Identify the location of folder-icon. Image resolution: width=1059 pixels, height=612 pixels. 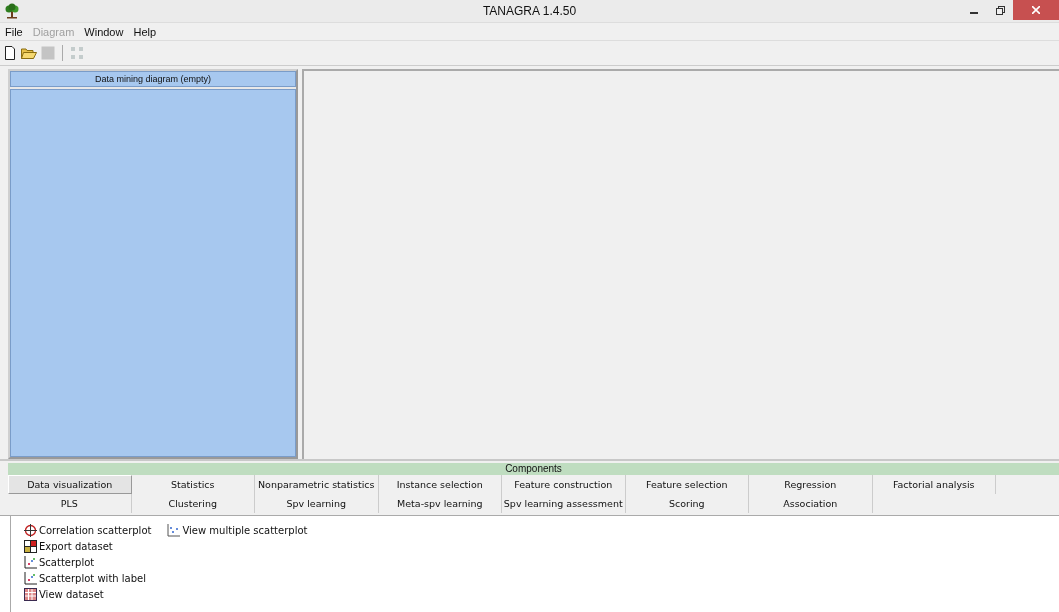
(29, 53).